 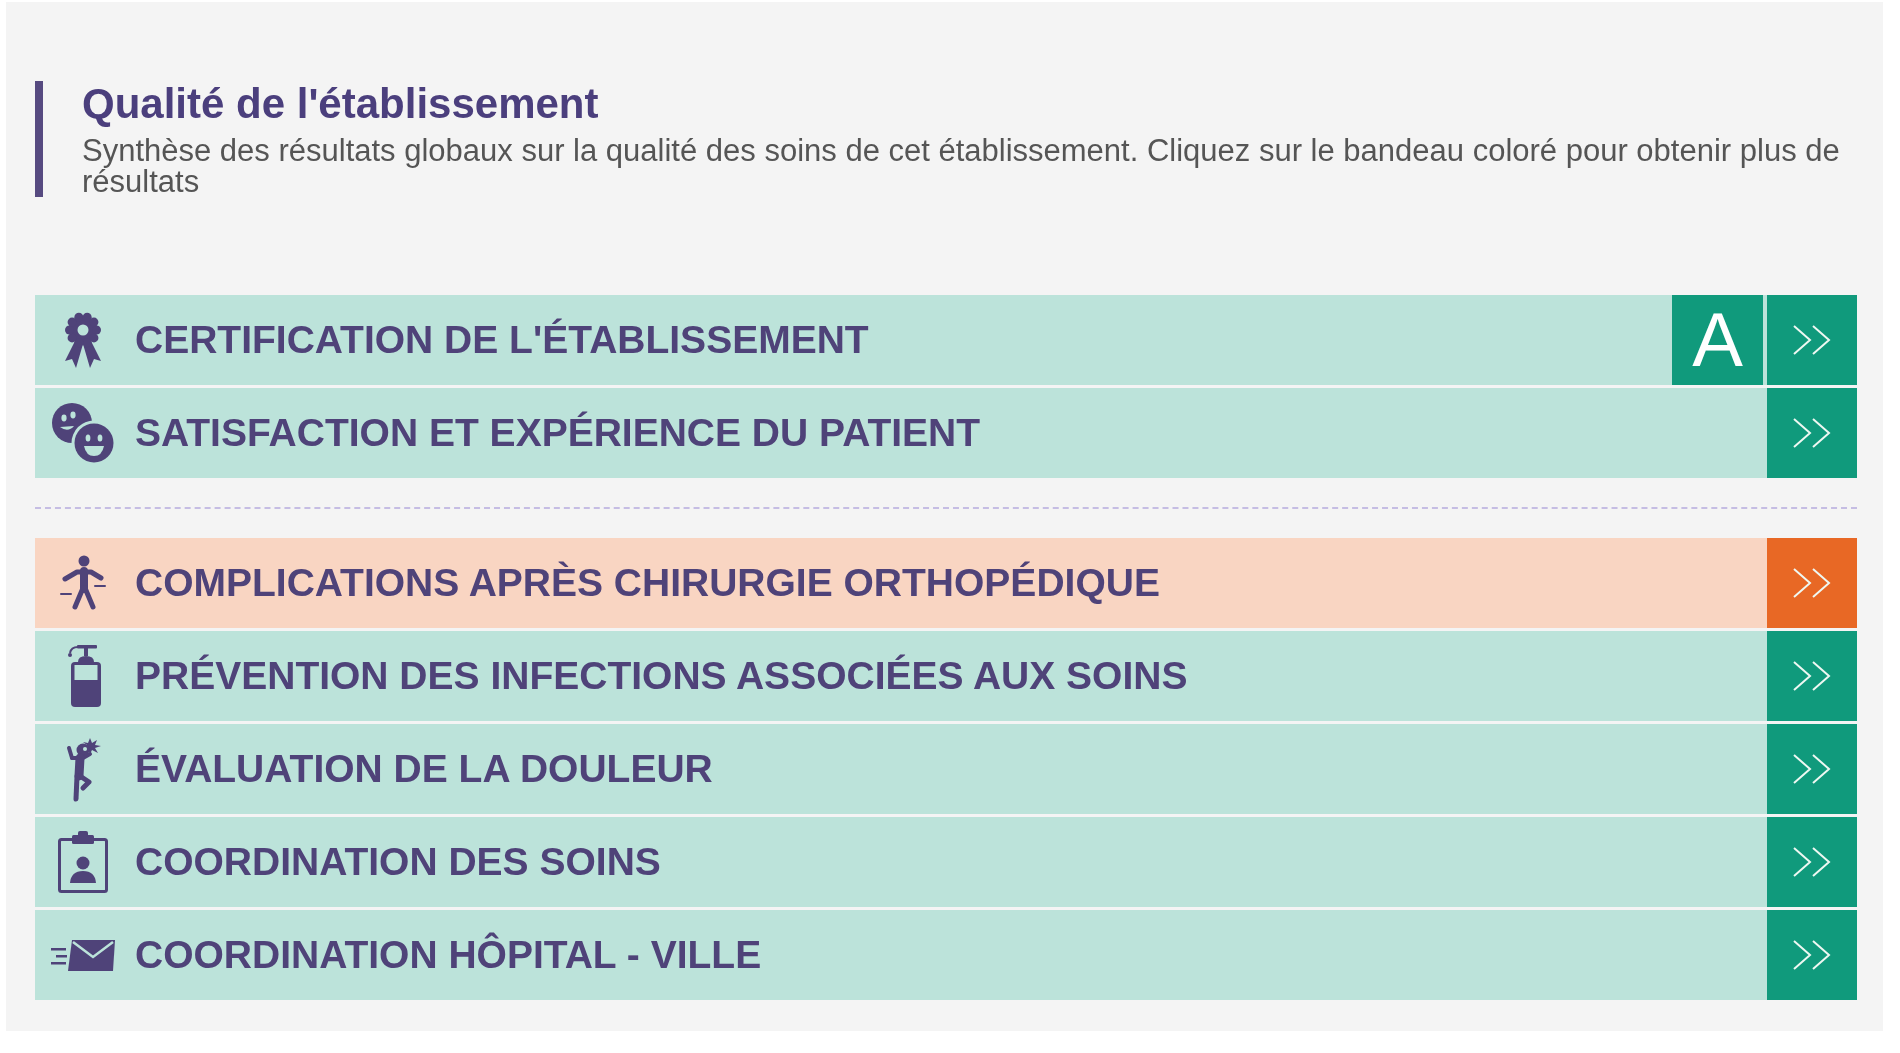 What do you see at coordinates (901, 583) in the screenshot?
I see `category-banner: COMPLICATIONS APRÈS CHIRURGIE ORTHOPÉDIQUE` at bounding box center [901, 583].